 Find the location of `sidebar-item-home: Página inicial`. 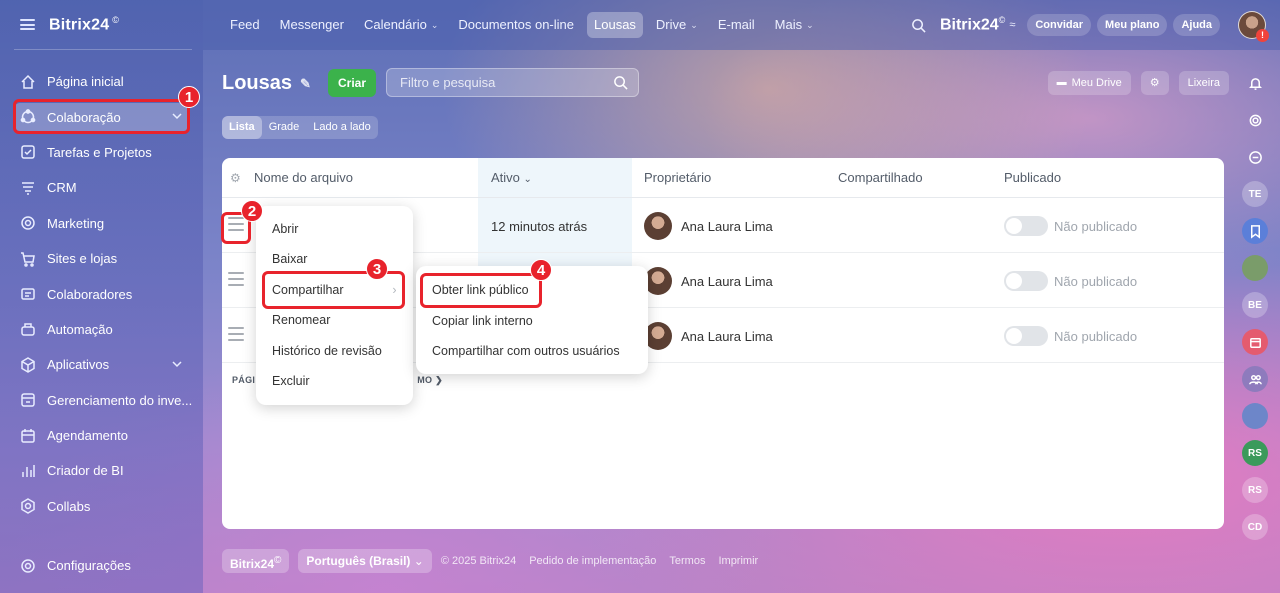

sidebar-item-home: Página inicial is located at coordinates (101, 81).